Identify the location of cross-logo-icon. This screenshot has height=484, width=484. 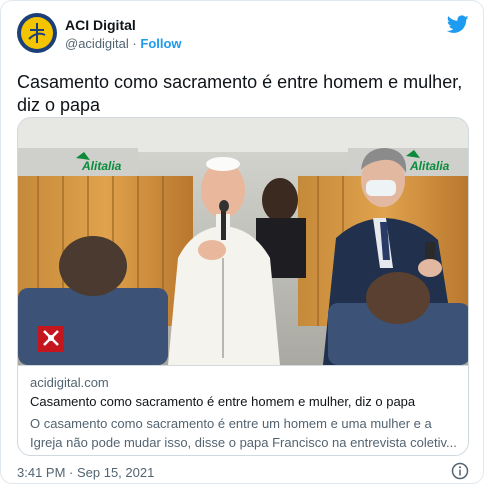
(37, 33).